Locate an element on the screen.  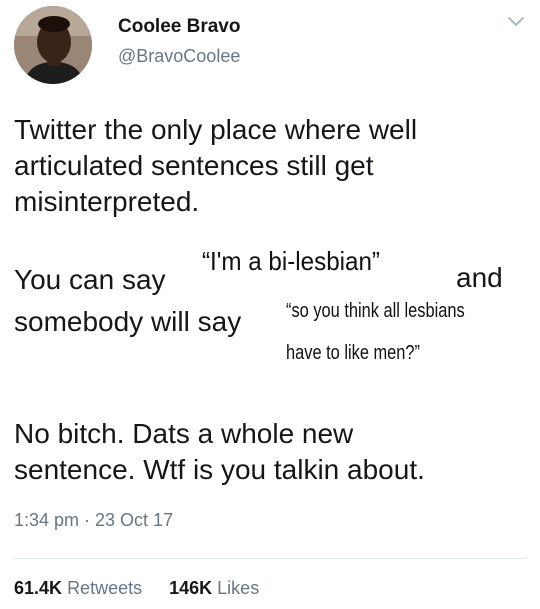
pasted-quote-reply-line-1: “so you think all lesbians is located at coordinates (375, 311).